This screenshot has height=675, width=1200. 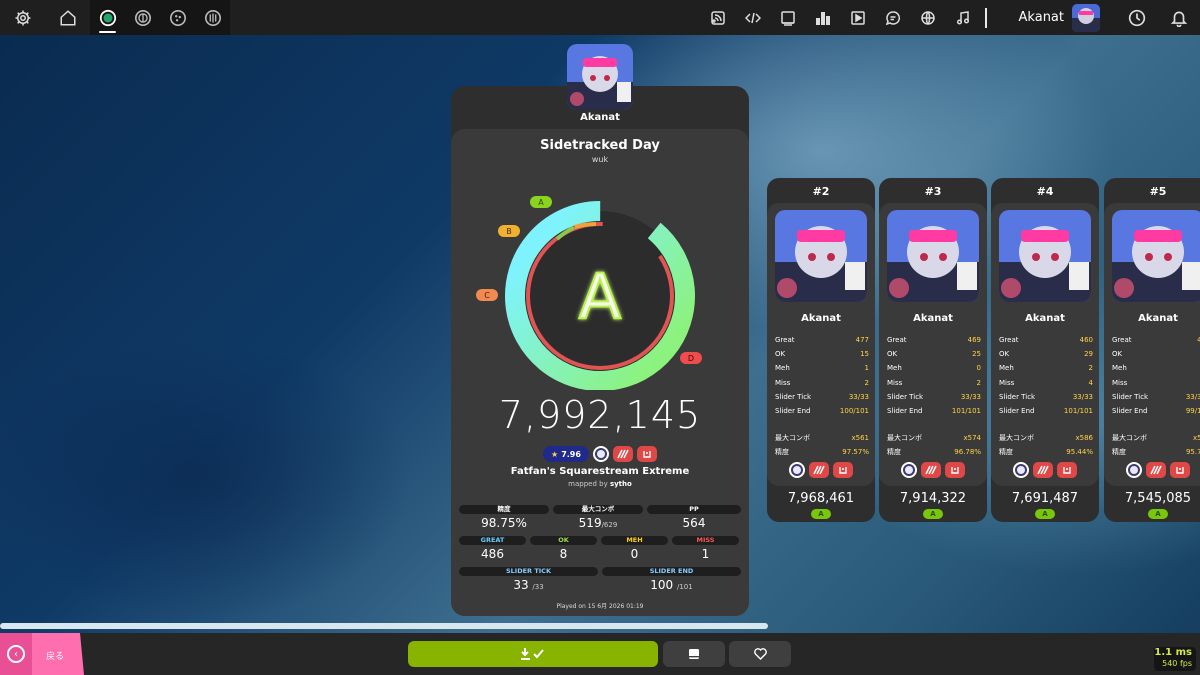 I want to click on back-label: 戻る, so click(x=55, y=657).